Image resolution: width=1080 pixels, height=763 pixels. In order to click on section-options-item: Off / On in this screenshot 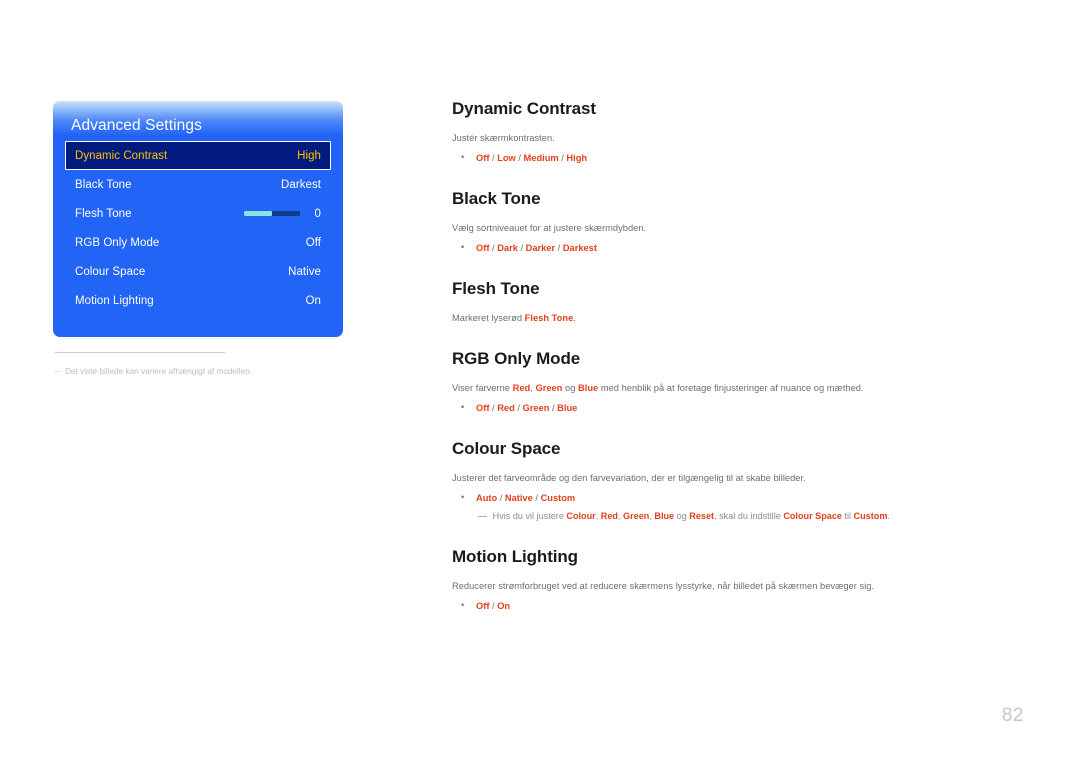, I will do `click(712, 605)`.